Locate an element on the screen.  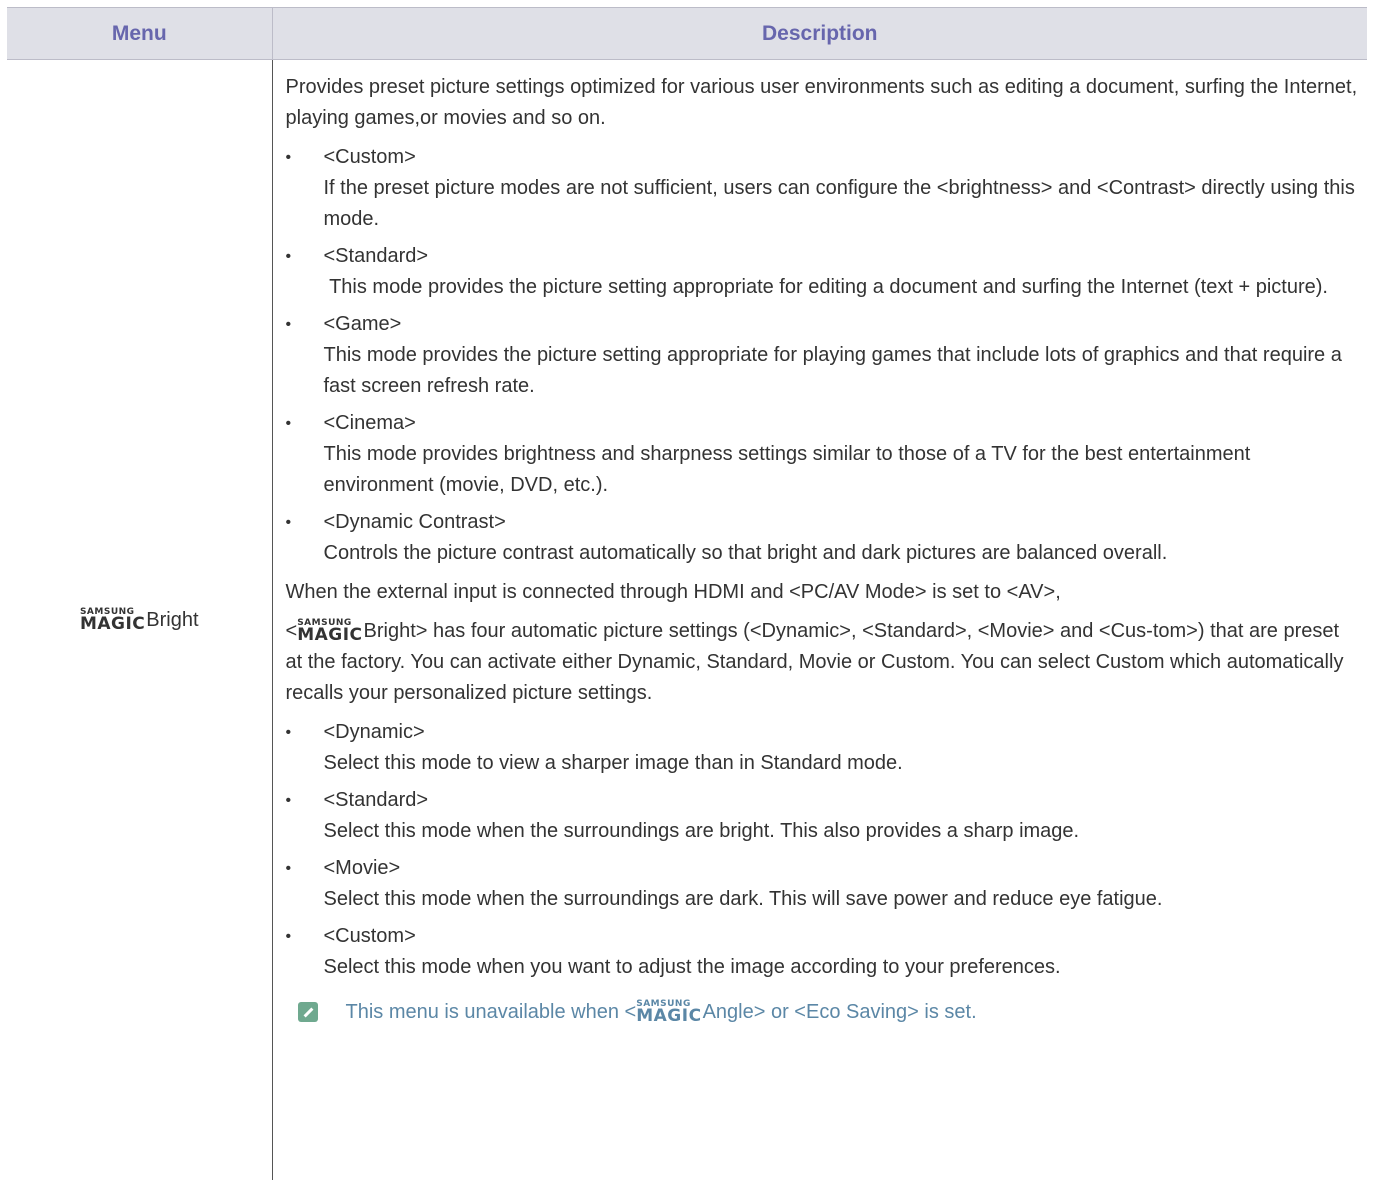
mode-title: <Dynamic> is located at coordinates (374, 732).